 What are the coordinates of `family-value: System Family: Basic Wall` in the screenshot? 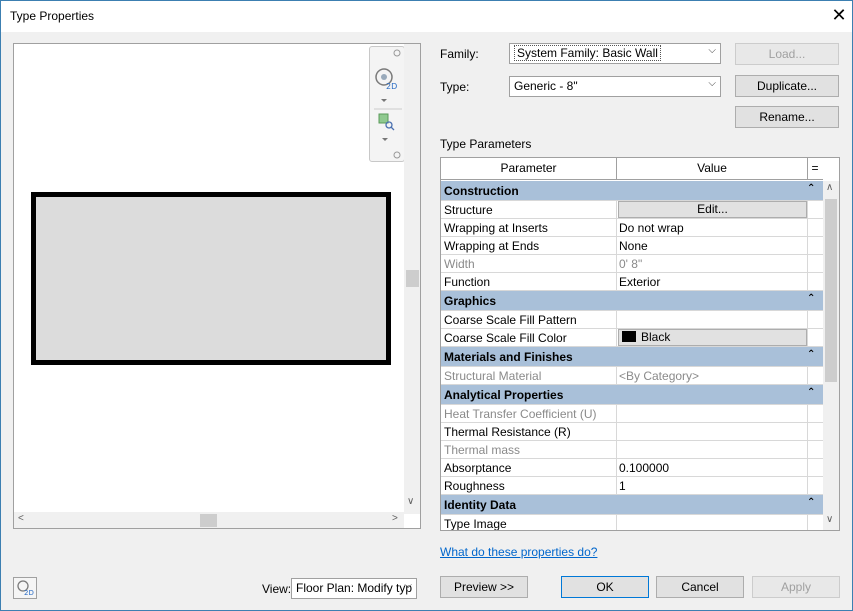 It's located at (587, 53).